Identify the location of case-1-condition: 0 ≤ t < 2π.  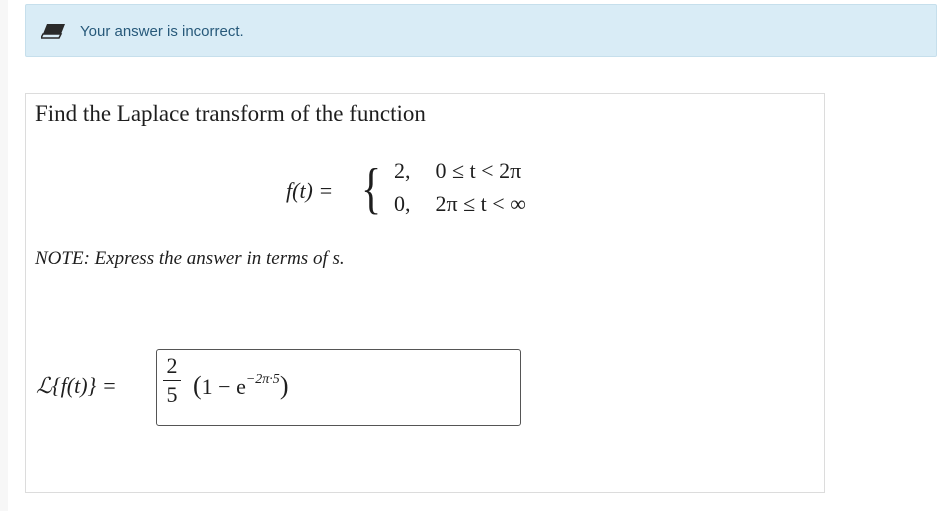
(478, 170).